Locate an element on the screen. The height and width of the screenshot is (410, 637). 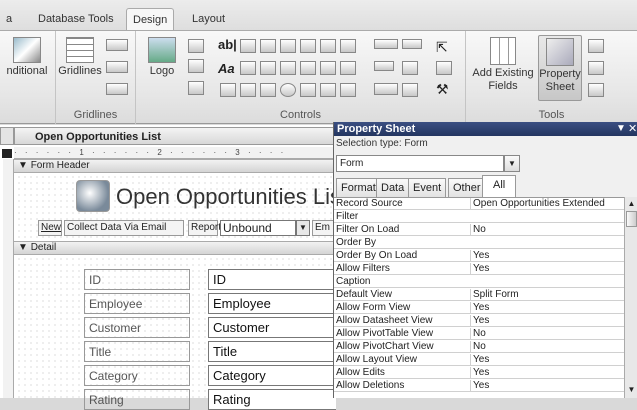
field-label-title: Title is located at coordinates (137, 351).